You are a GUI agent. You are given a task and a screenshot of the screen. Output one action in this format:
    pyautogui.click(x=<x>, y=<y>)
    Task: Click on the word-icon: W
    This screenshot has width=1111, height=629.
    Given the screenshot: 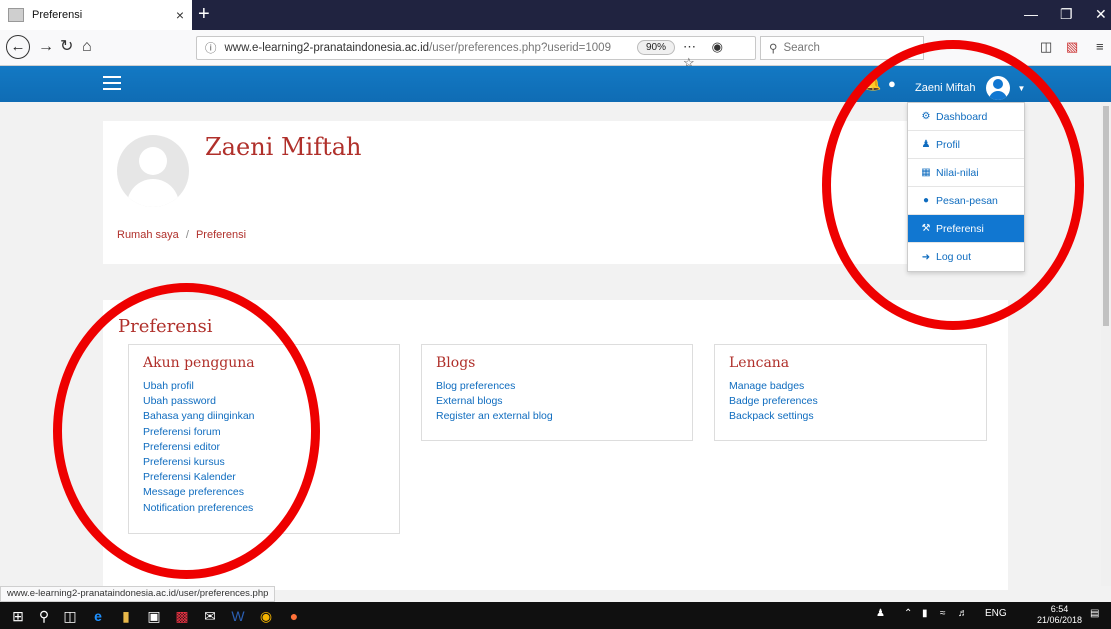 What is the action you would take?
    pyautogui.click(x=238, y=616)
    